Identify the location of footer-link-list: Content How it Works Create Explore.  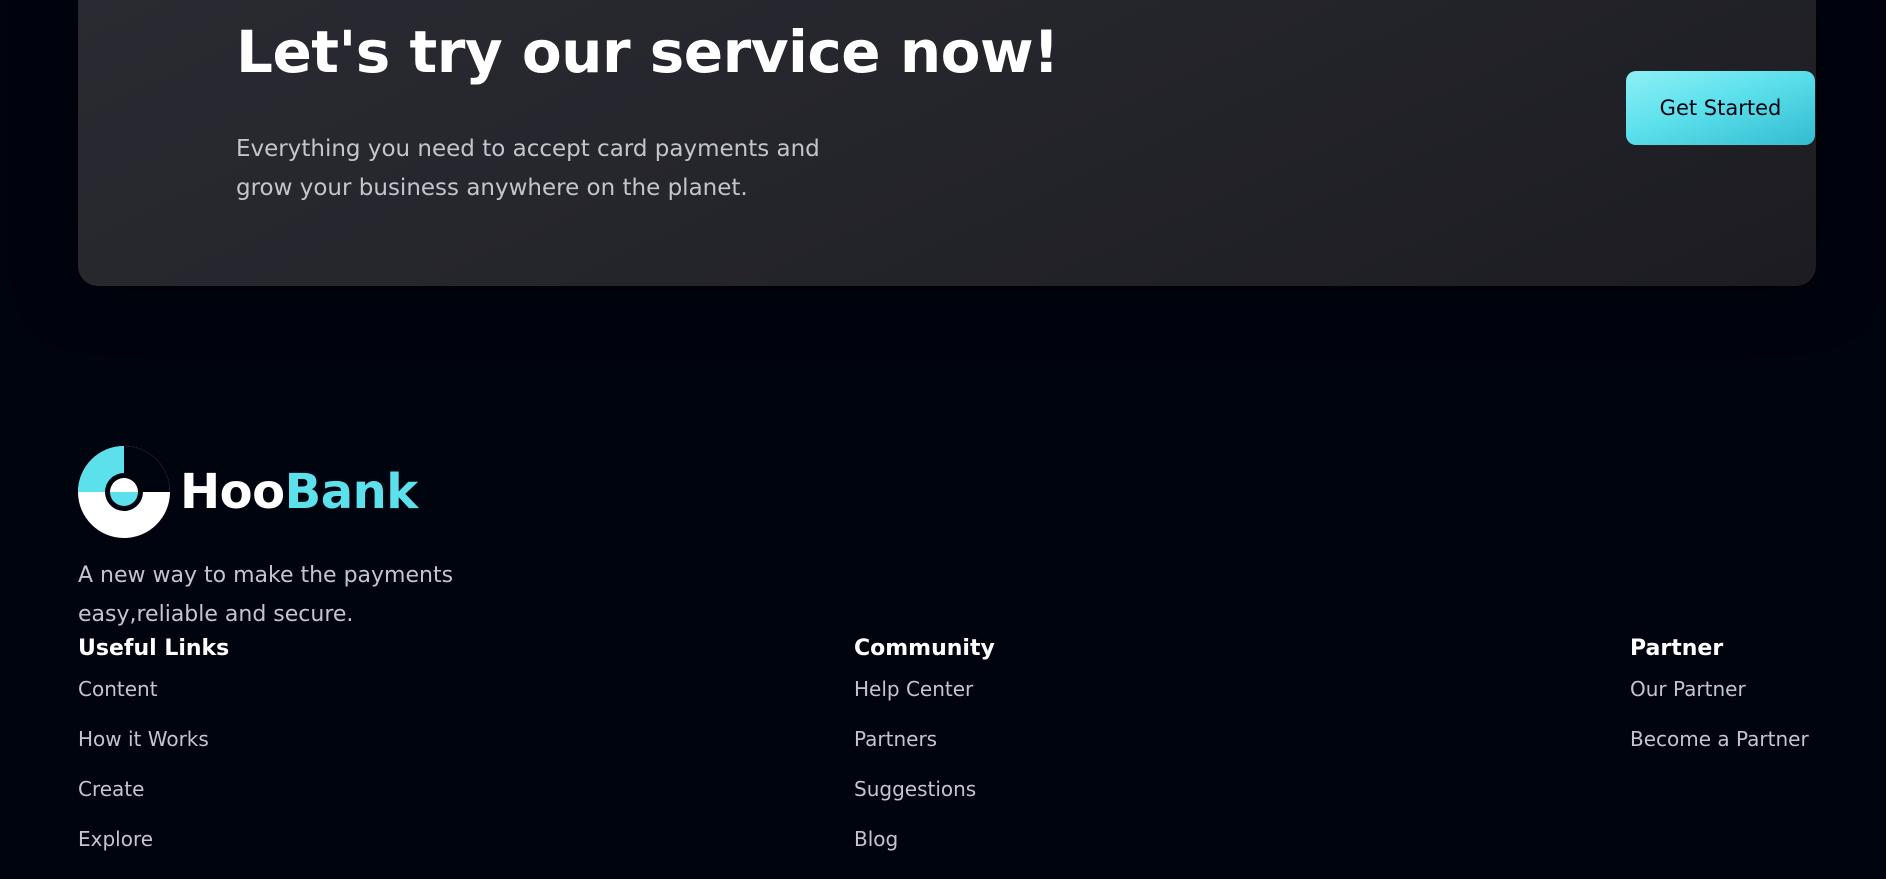
(153, 764).